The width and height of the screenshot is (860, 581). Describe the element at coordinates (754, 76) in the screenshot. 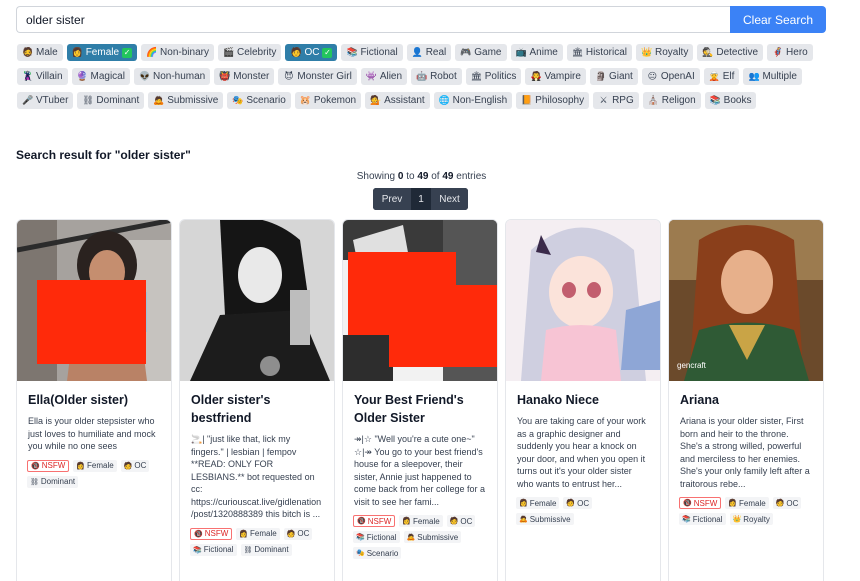

I see `people-icon: 👥` at that location.